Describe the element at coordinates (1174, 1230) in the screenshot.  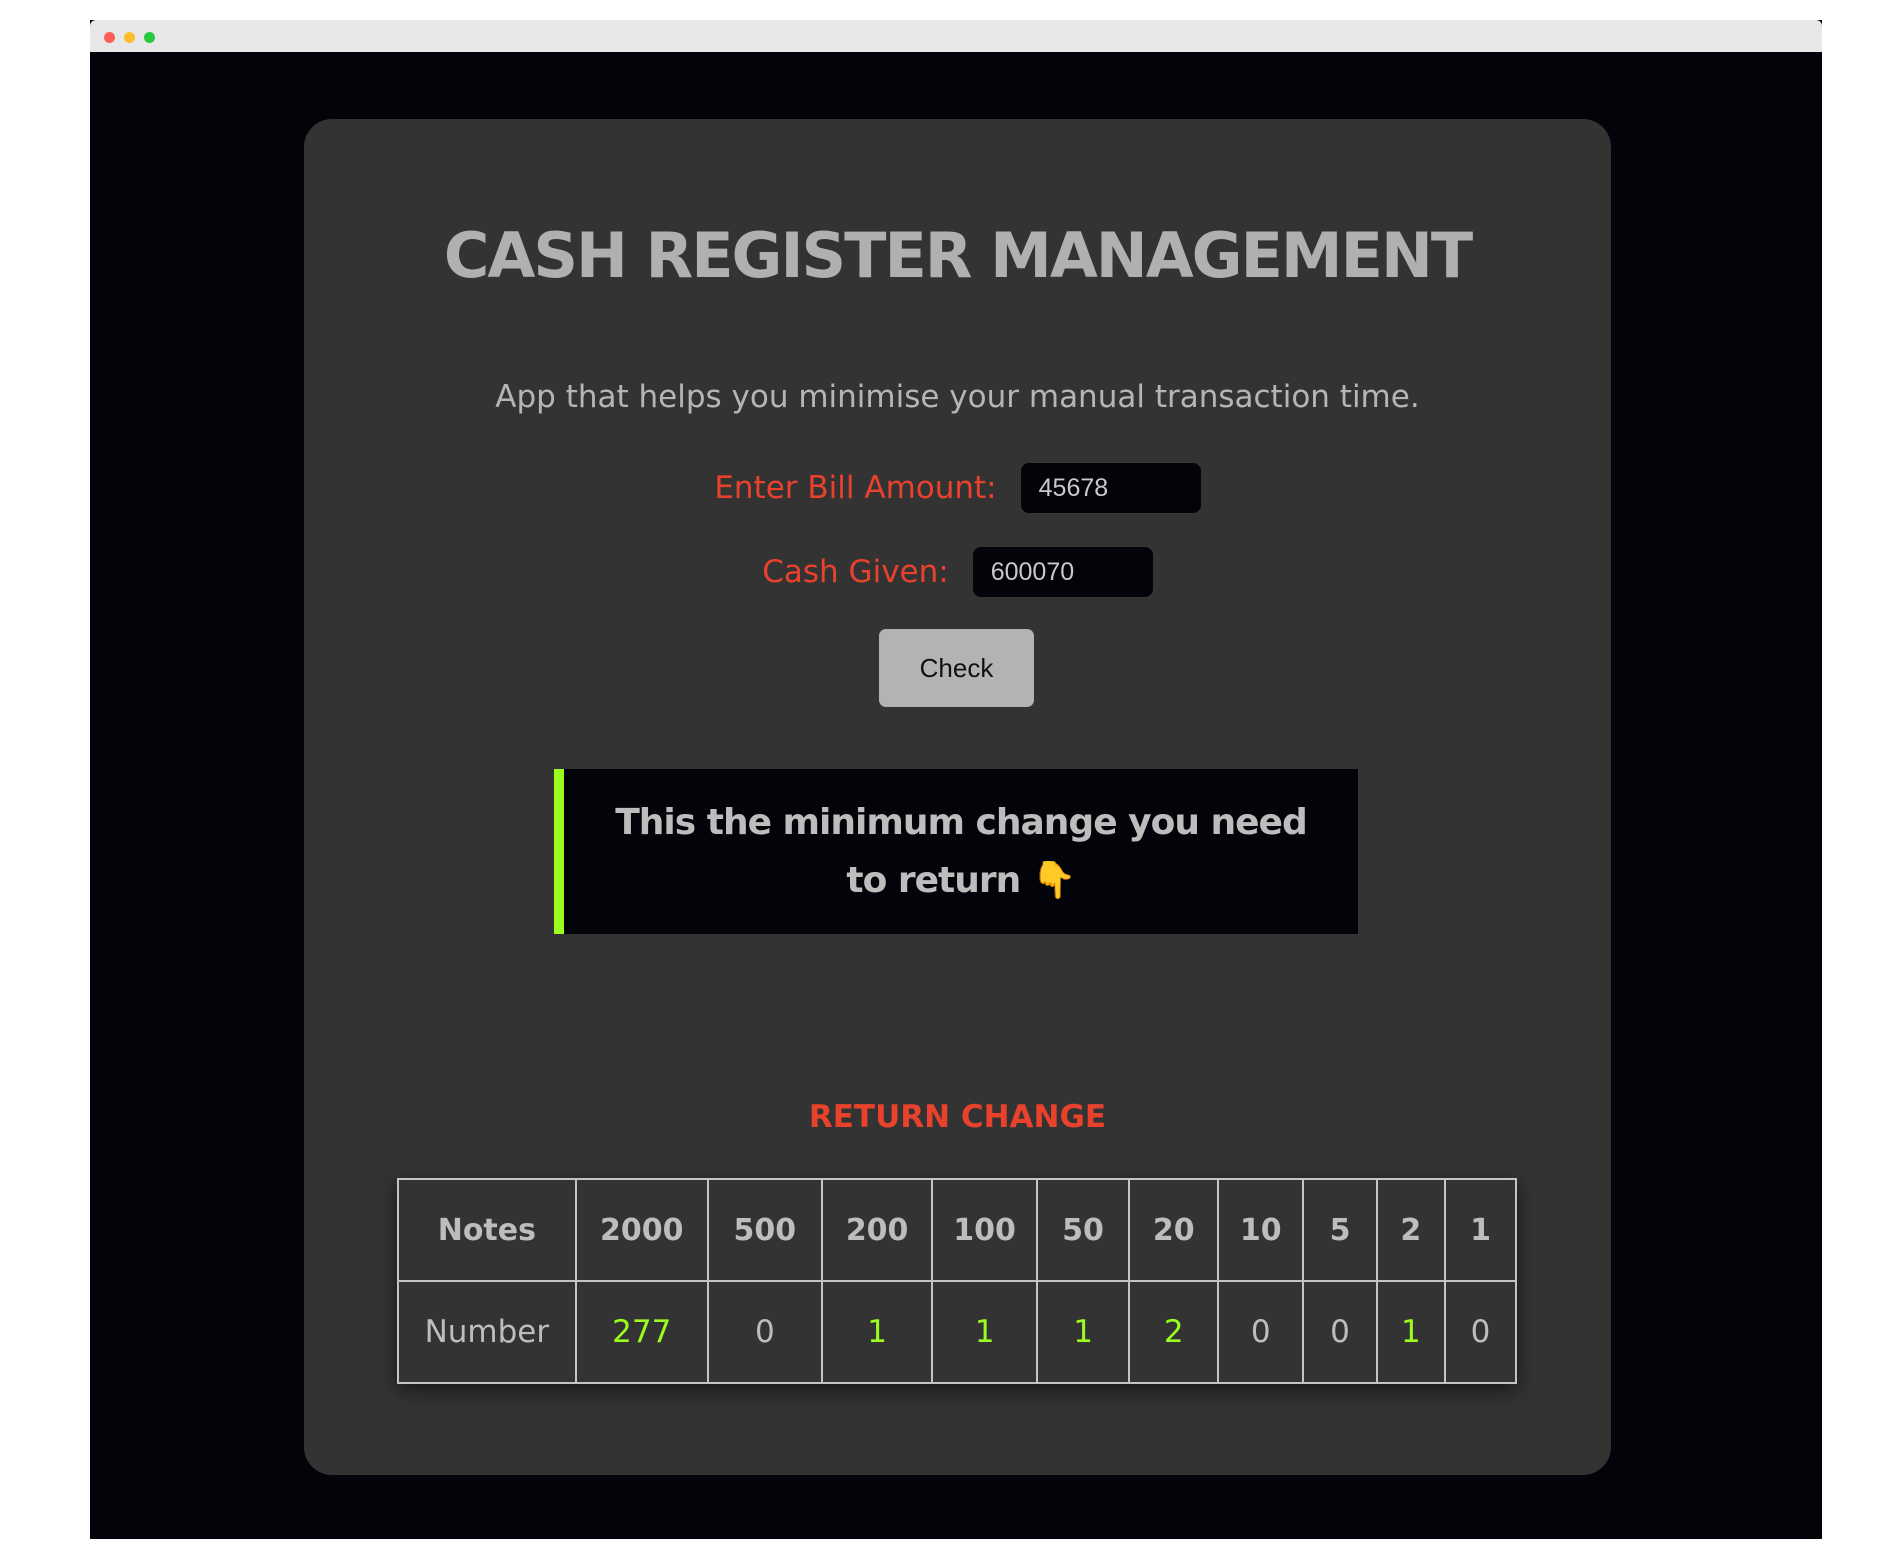
I see `note-cell: 20` at that location.